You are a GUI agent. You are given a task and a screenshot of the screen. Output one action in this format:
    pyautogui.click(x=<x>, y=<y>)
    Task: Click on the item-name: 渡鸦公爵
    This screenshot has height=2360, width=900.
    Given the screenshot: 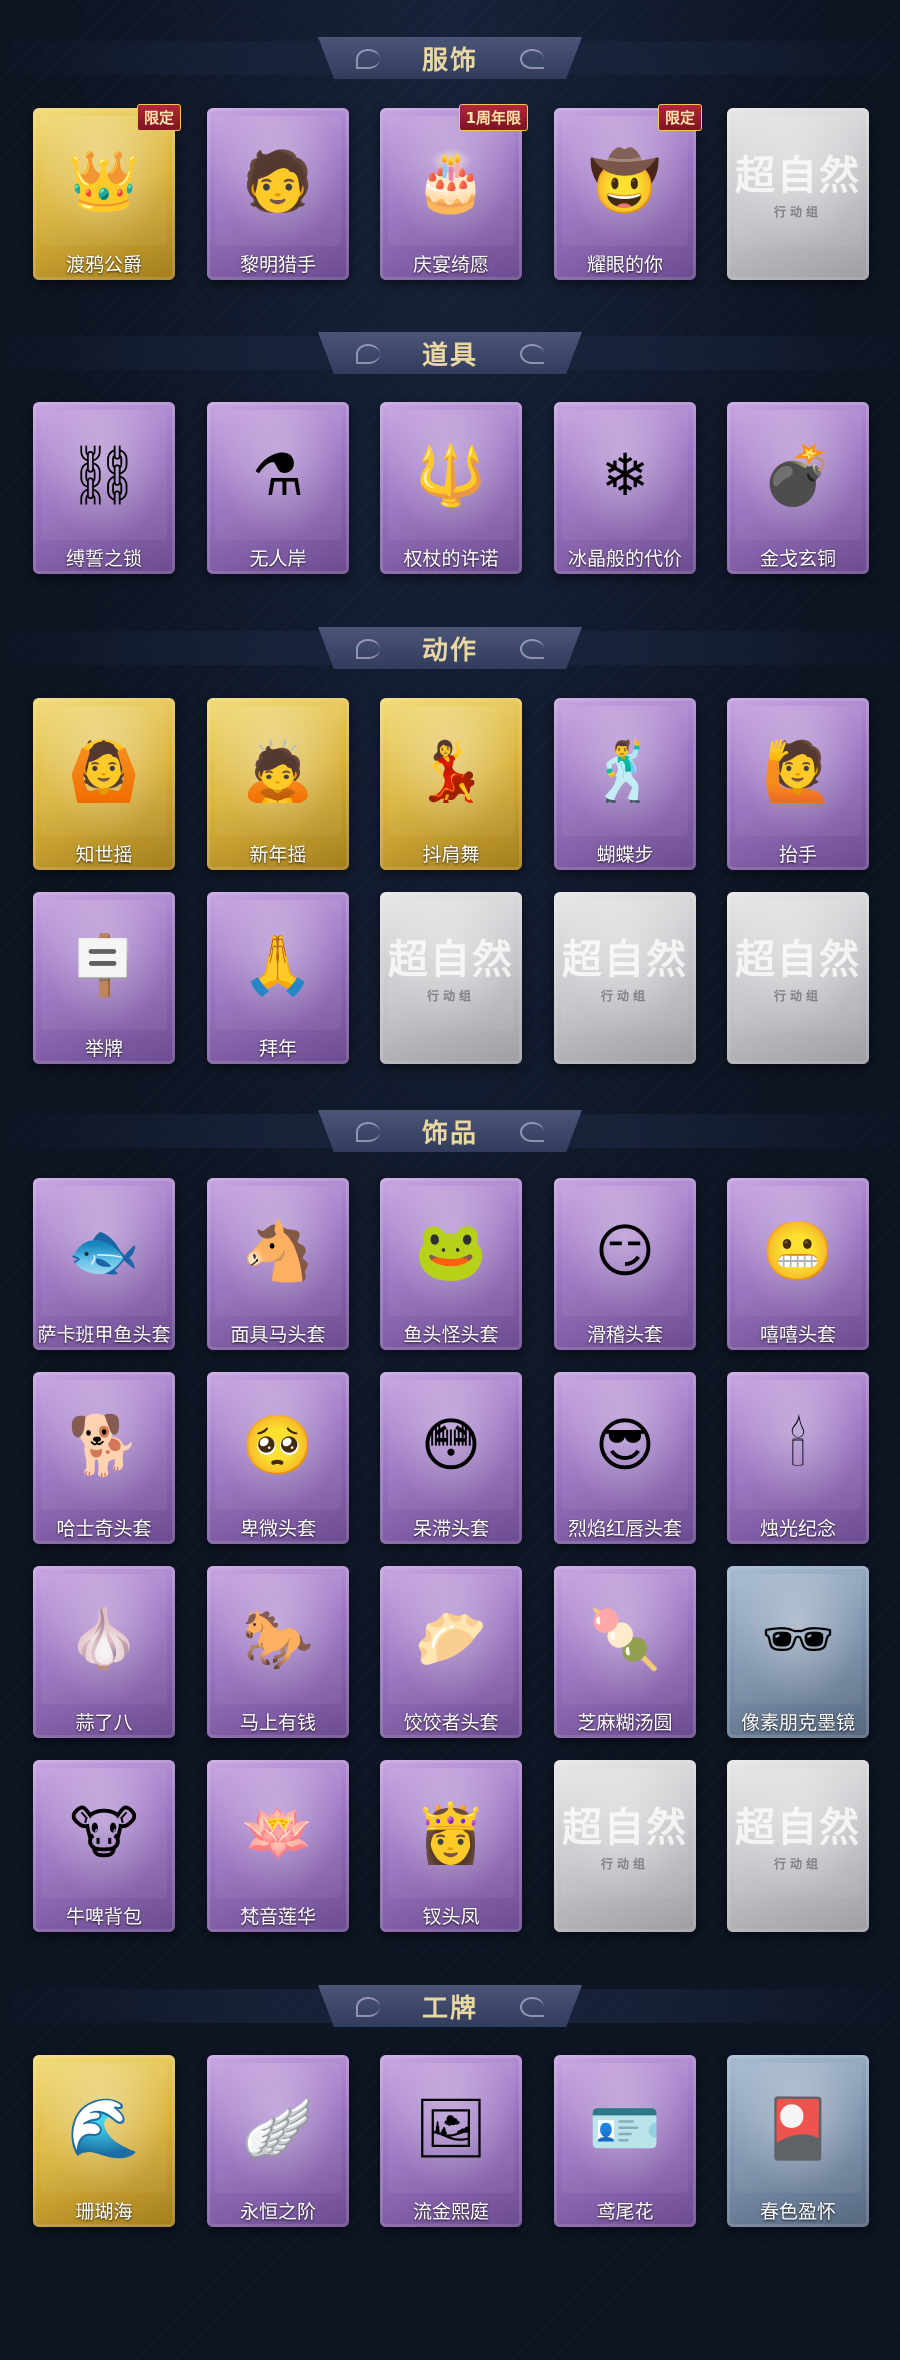 What is the action you would take?
    pyautogui.click(x=103, y=264)
    